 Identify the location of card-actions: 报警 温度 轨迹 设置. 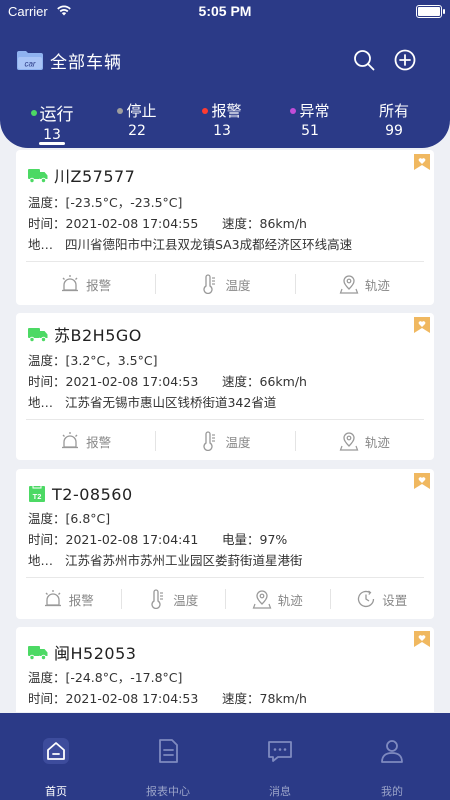
(225, 599).